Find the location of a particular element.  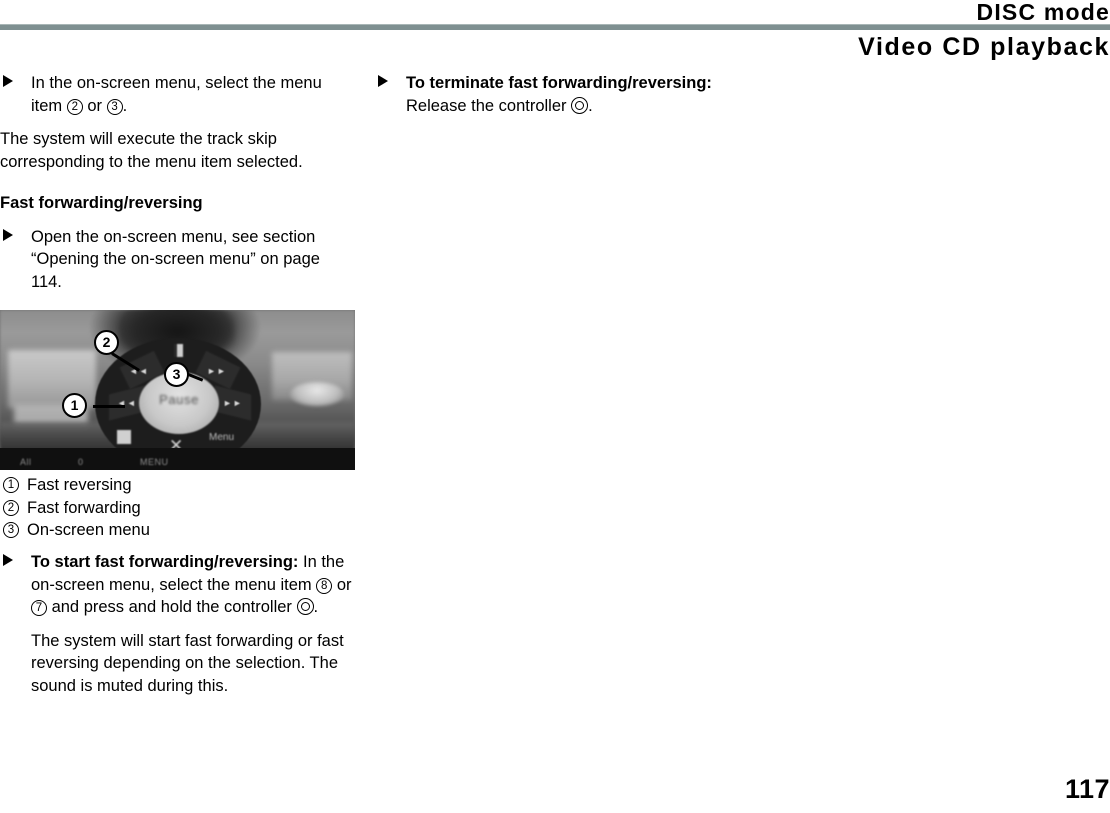

page-header: DISC mode Video CD playback is located at coordinates (555, 31).